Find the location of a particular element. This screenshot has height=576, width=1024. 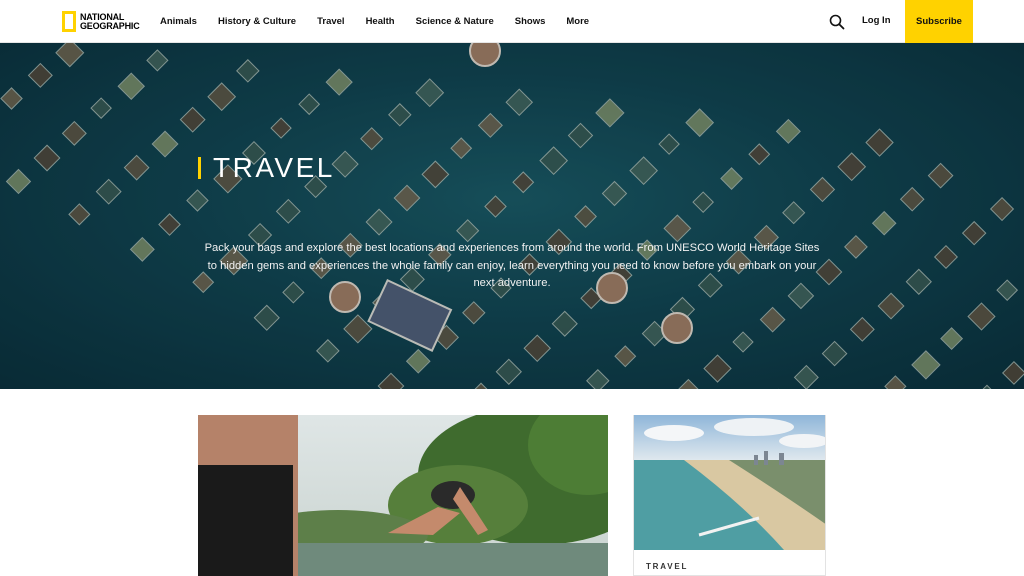

featured-story-card is located at coordinates (403, 495).